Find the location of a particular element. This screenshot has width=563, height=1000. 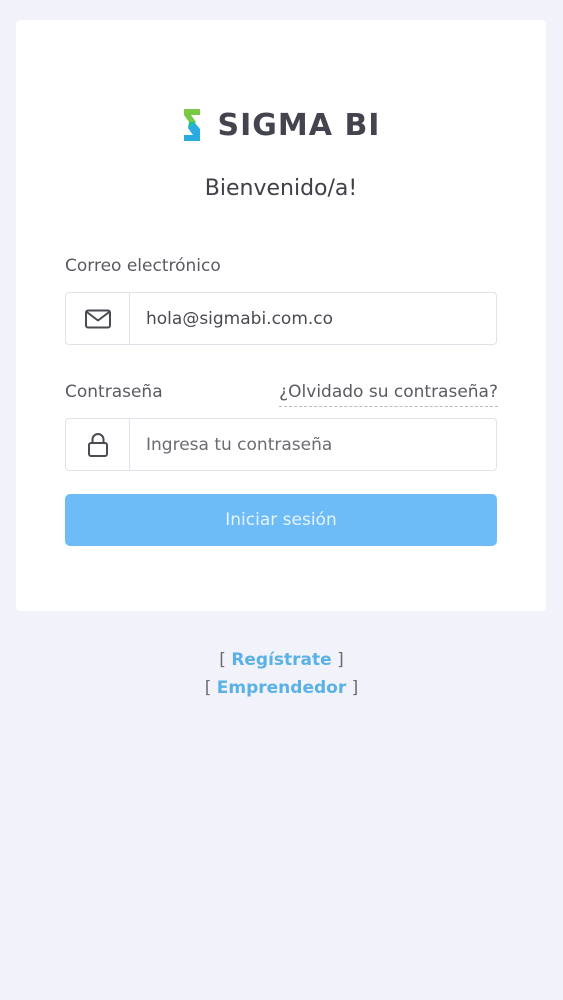

footer-links: [ Regístrate ] [ Emprendedor ] is located at coordinates (281, 674).